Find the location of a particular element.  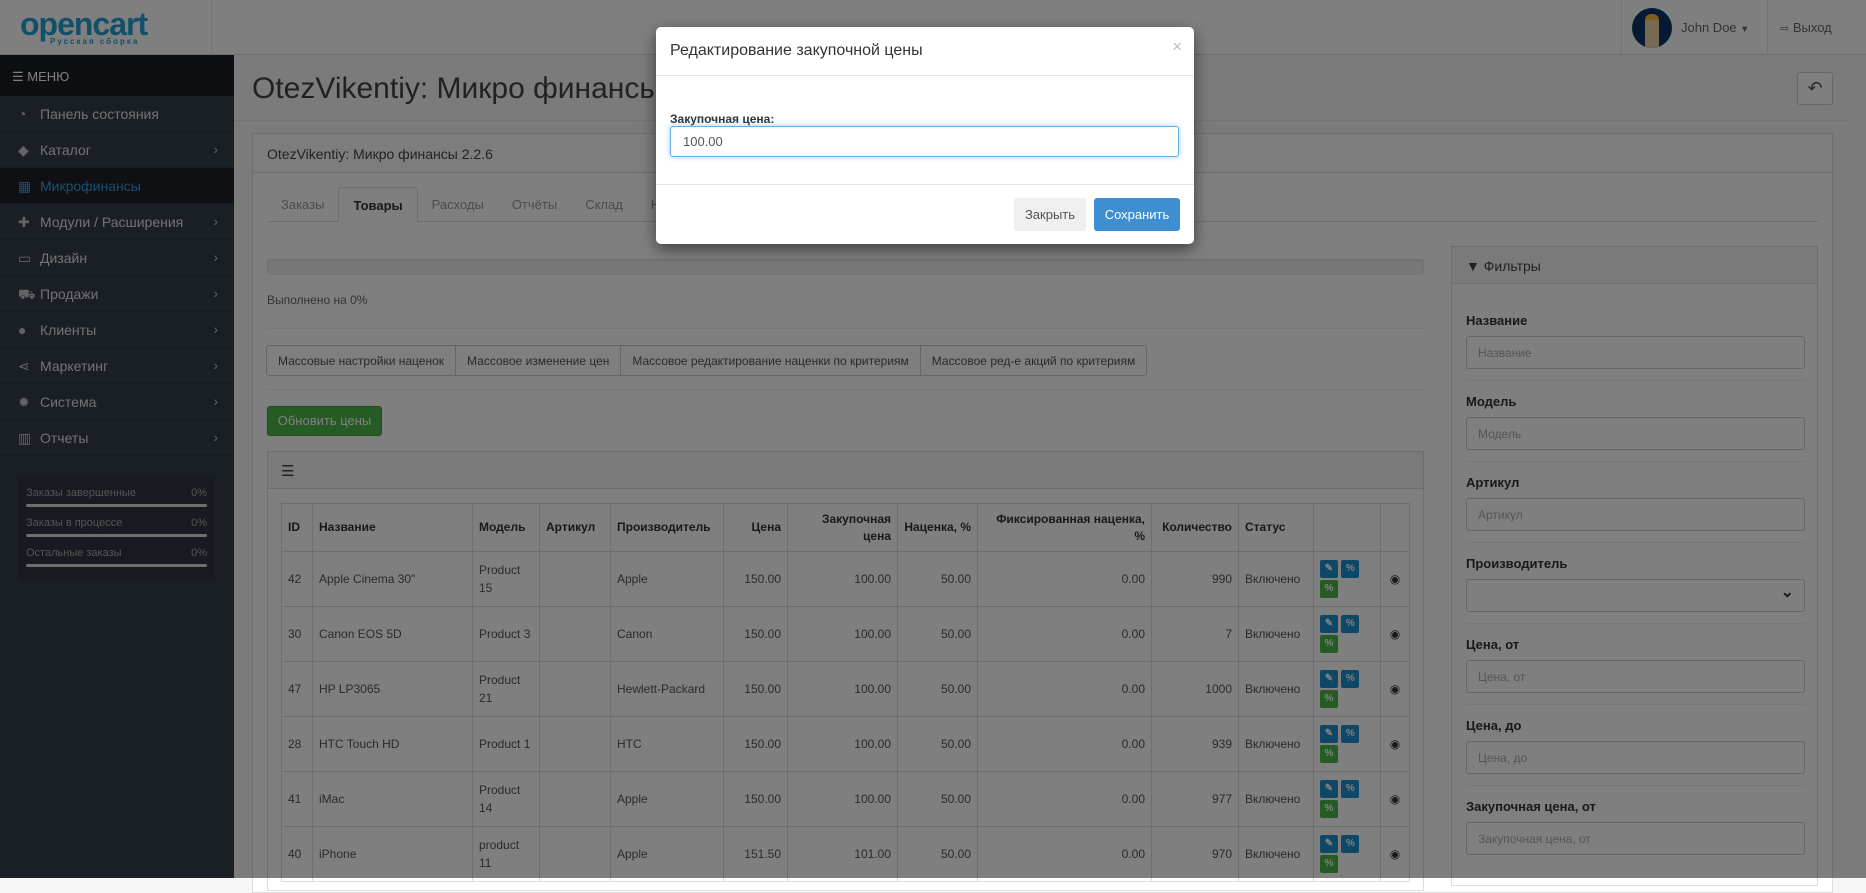

purchase-price-input is located at coordinates (924, 141).